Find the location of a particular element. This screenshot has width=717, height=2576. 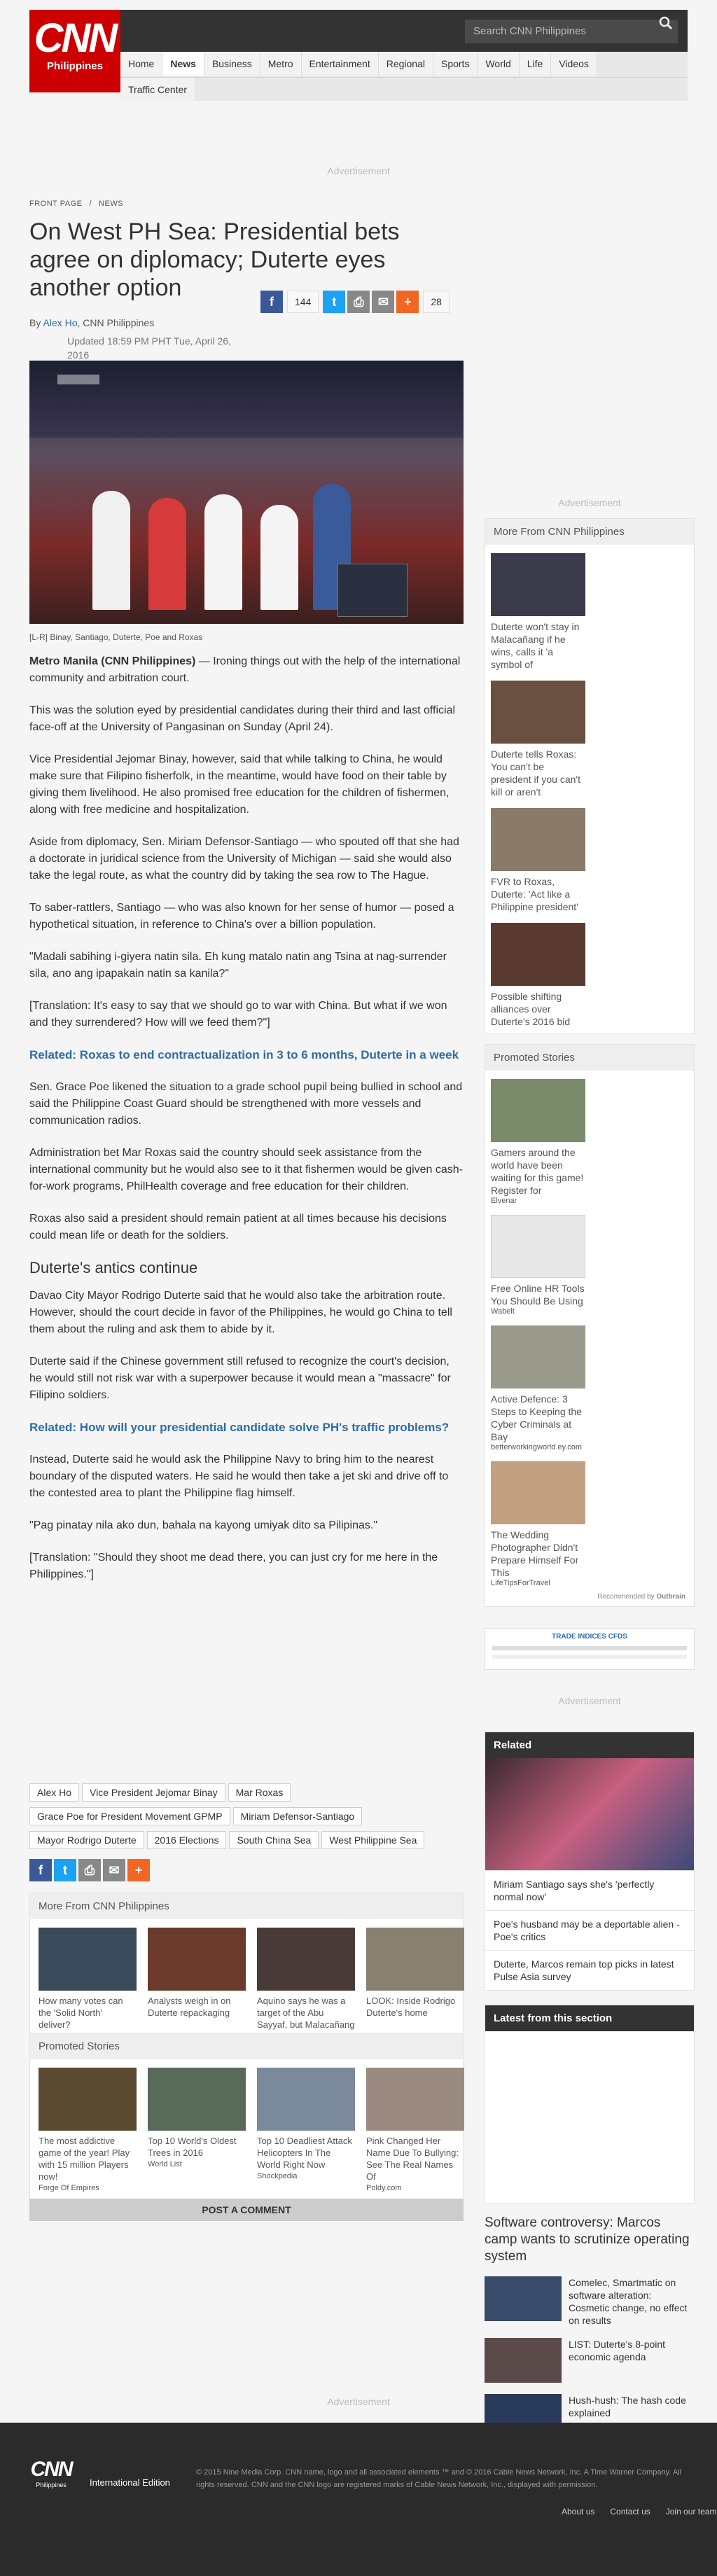

footer-logo-main: CNN is located at coordinates (52, 2469).